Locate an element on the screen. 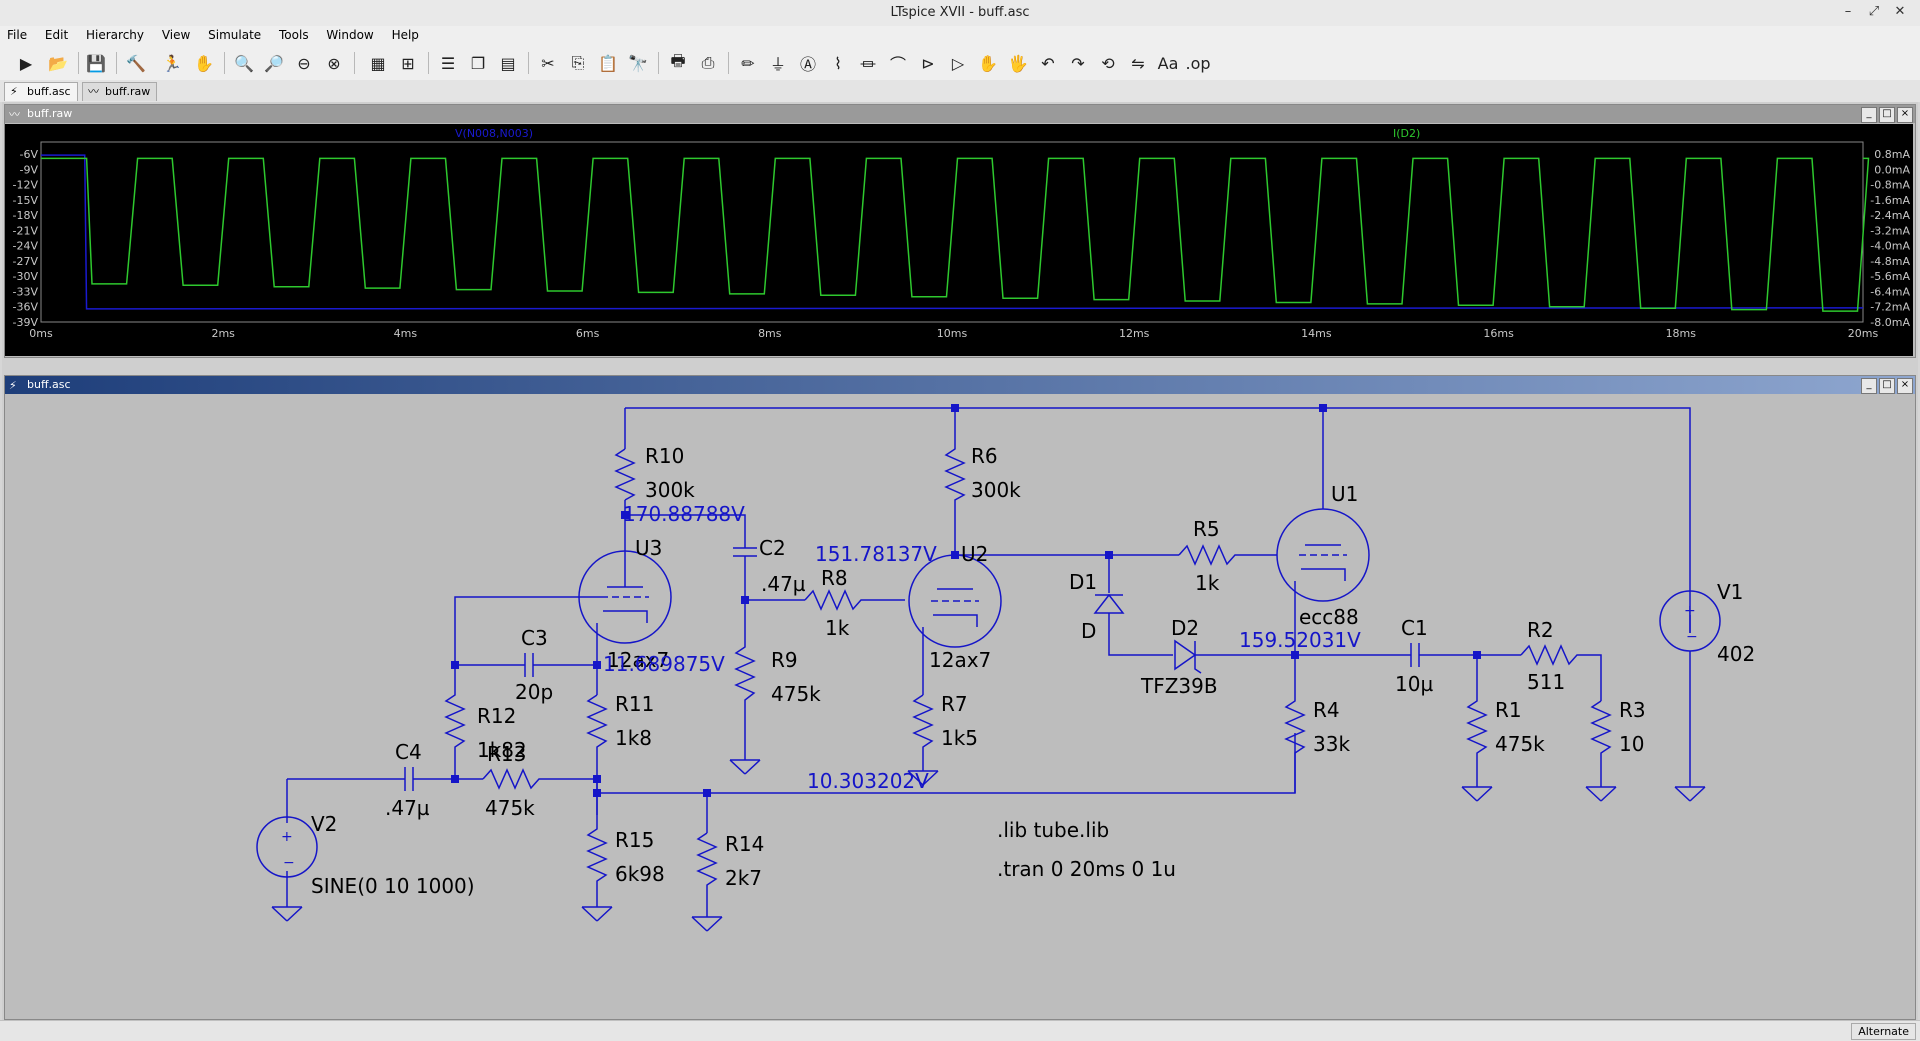 The width and height of the screenshot is (1920, 1041). value-v1: 402 is located at coordinates (1736, 654).